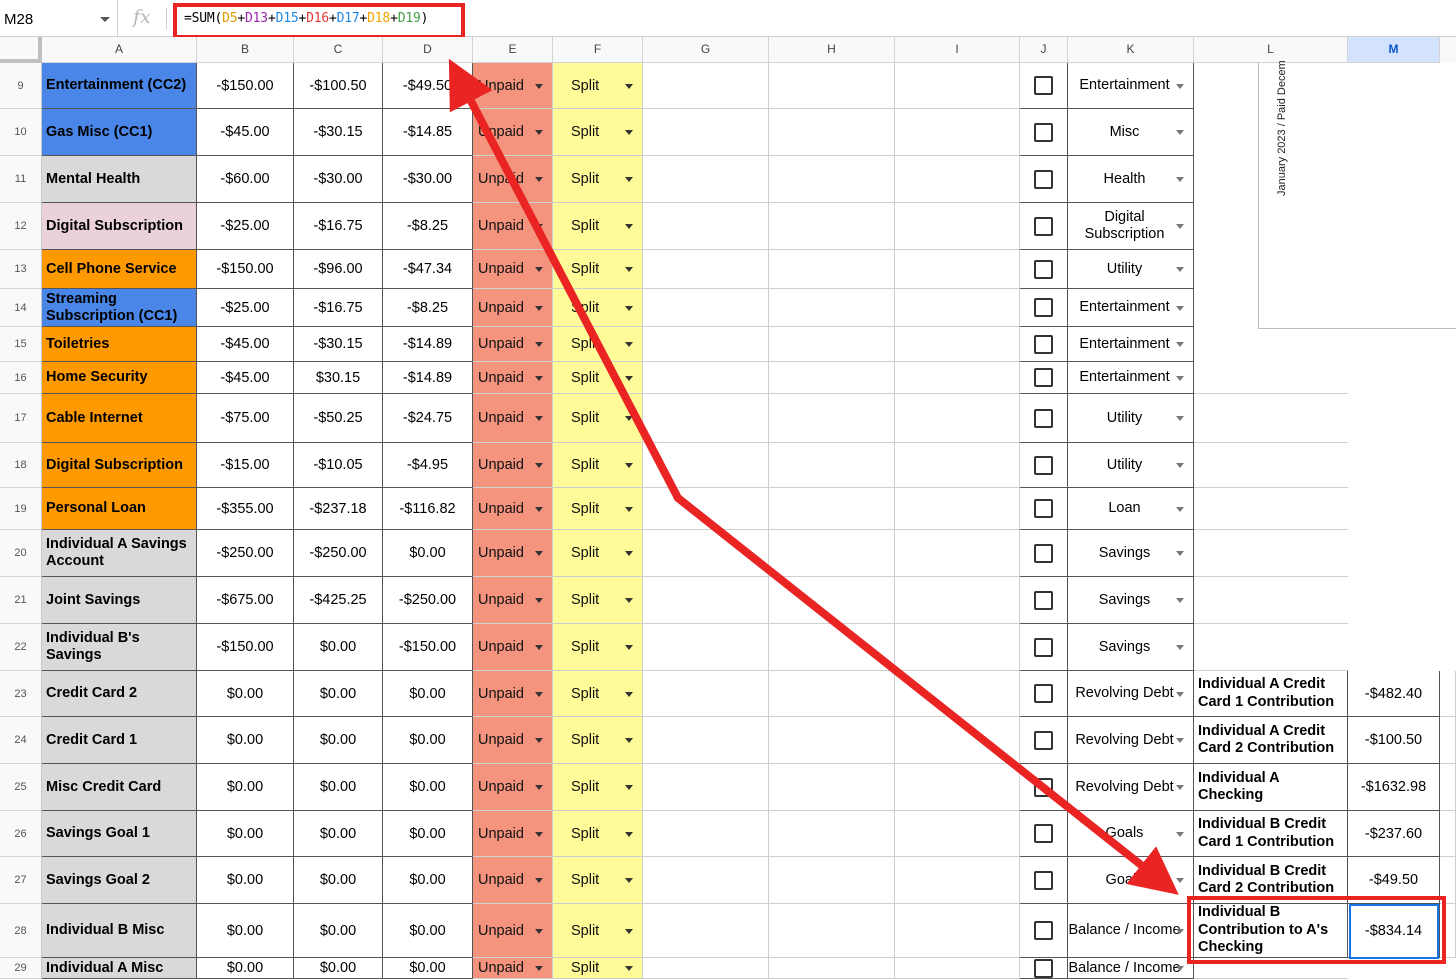 The image size is (1456, 979). I want to click on column-header-j: J, so click(1044, 50).